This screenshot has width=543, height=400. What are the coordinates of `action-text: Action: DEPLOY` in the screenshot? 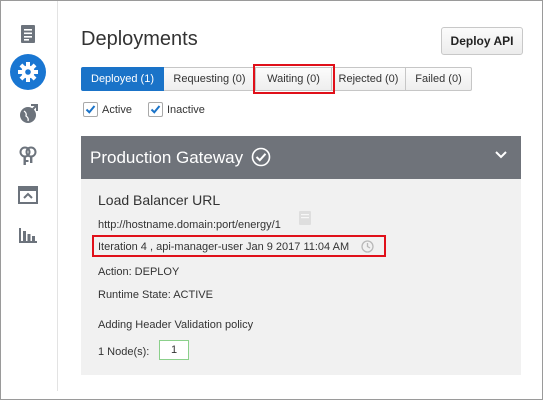 It's located at (139, 272).